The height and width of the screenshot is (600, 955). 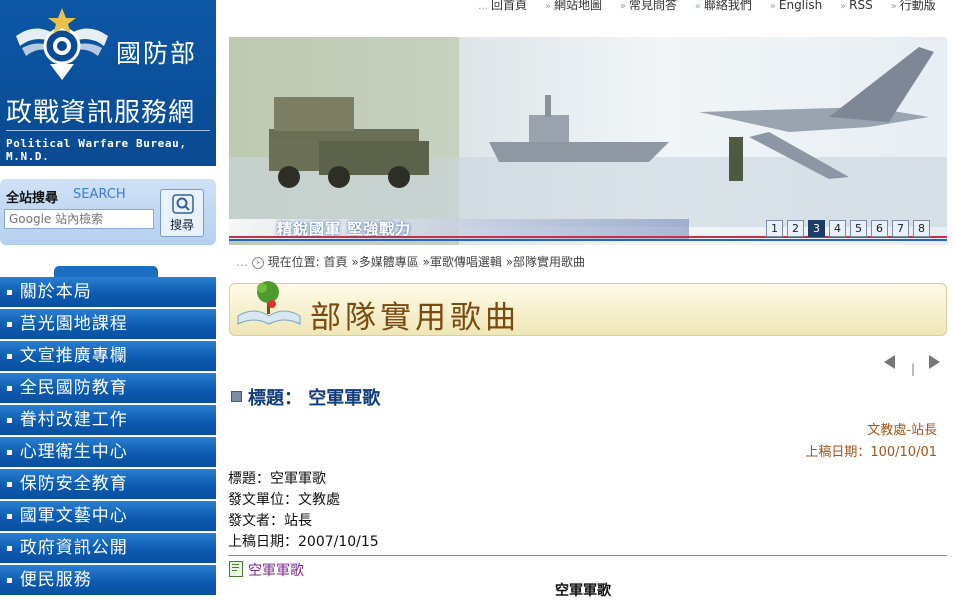 What do you see at coordinates (837, 228) in the screenshot?
I see `banner-page-4: 4` at bounding box center [837, 228].